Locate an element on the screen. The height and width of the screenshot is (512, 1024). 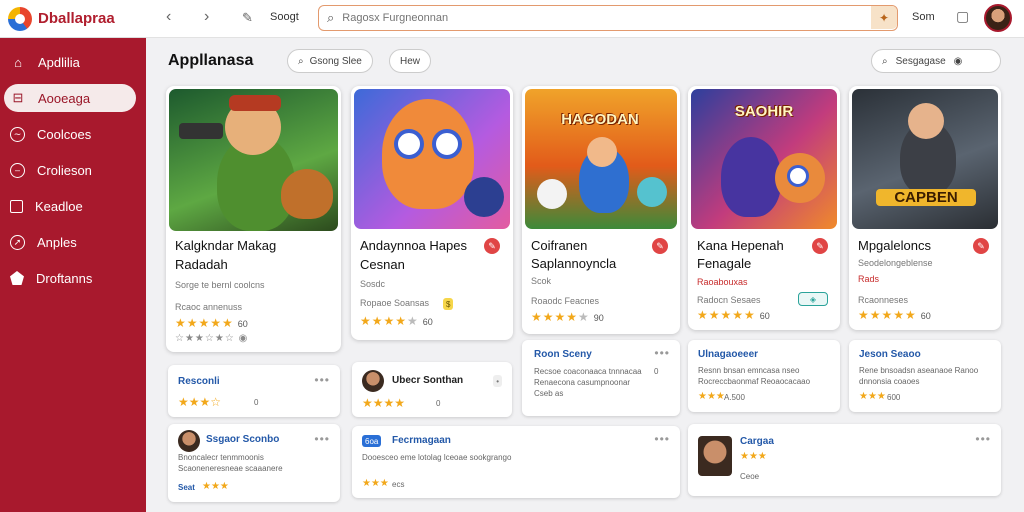
rating-label: A.500 is located at coordinates (734, 397).